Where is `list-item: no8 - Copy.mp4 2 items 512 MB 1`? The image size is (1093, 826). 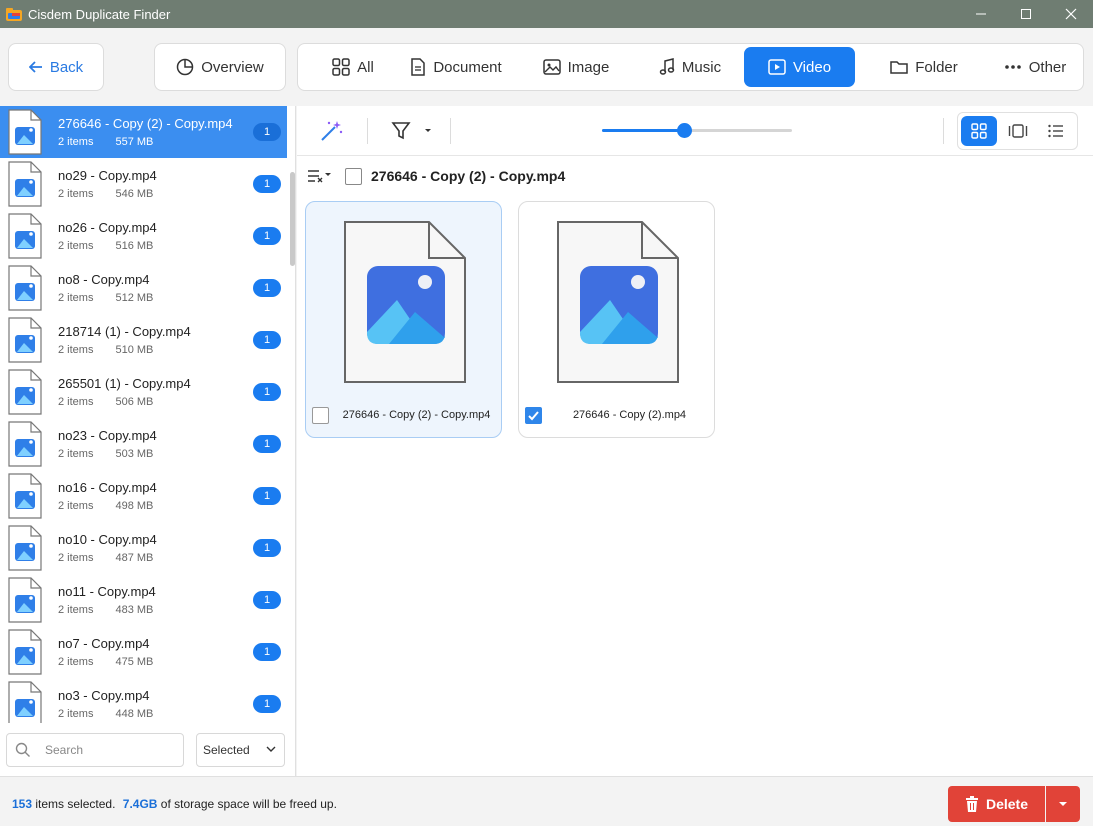
list-item: no8 - Copy.mp4 2 items 512 MB 1 is located at coordinates (143, 288).